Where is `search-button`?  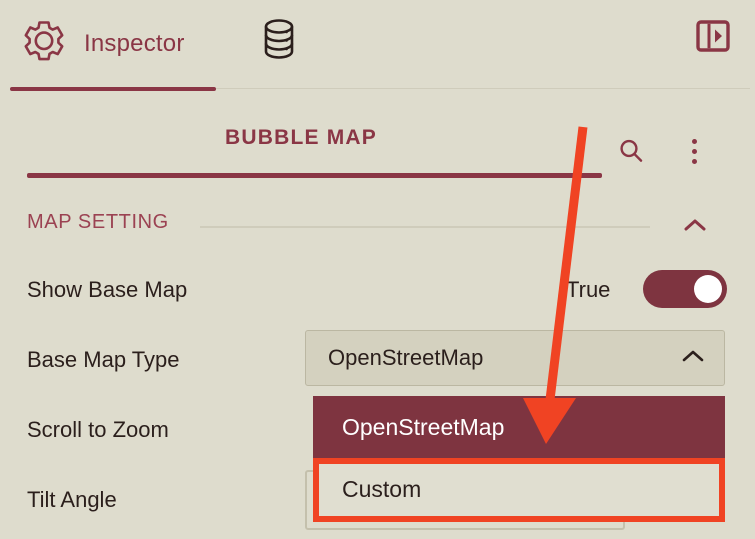 search-button is located at coordinates (631, 151).